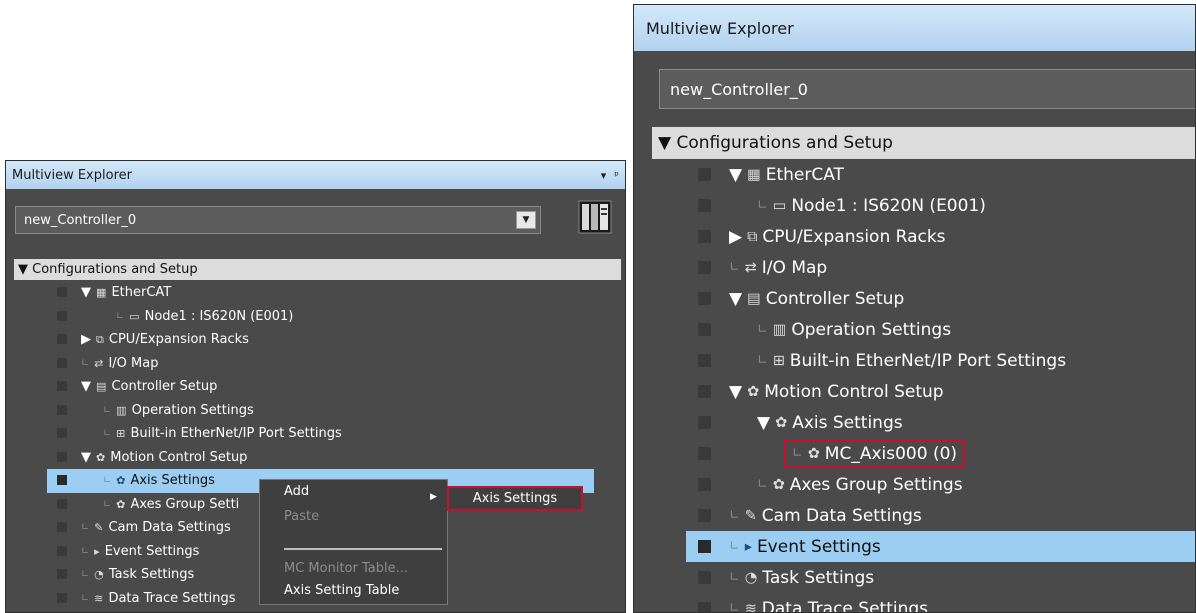  I want to click on task-icon: ◔, so click(751, 577).